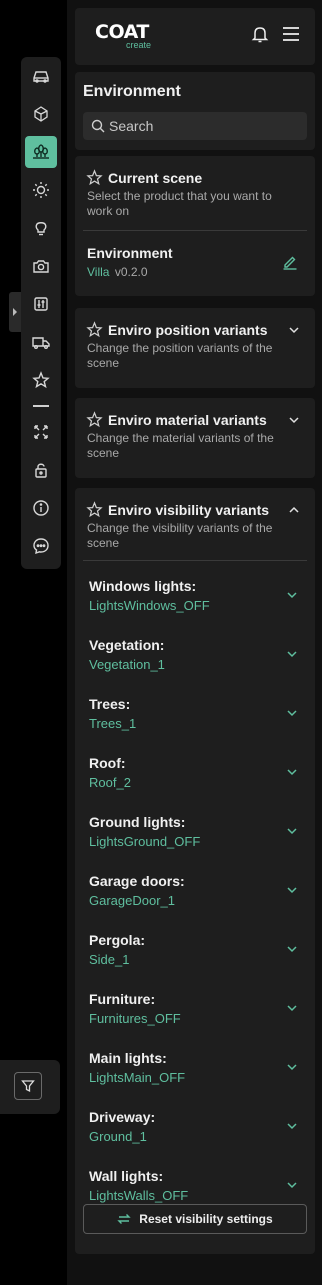  I want to click on divider, so click(195, 230).